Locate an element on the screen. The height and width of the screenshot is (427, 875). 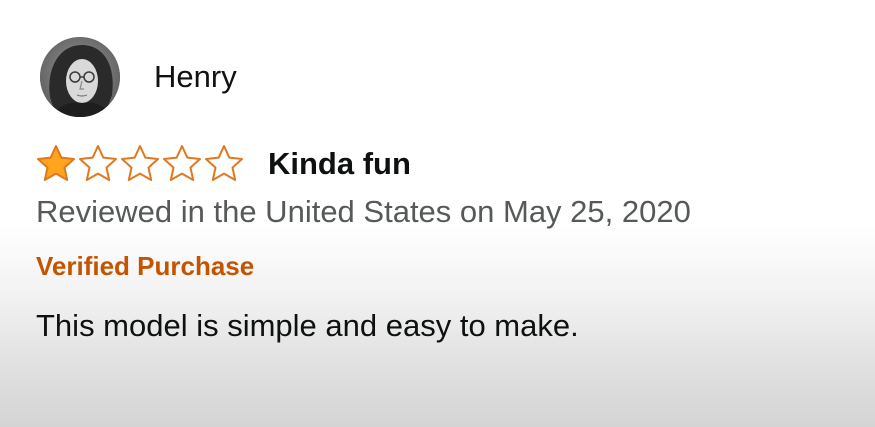
star-rating is located at coordinates (141, 163).